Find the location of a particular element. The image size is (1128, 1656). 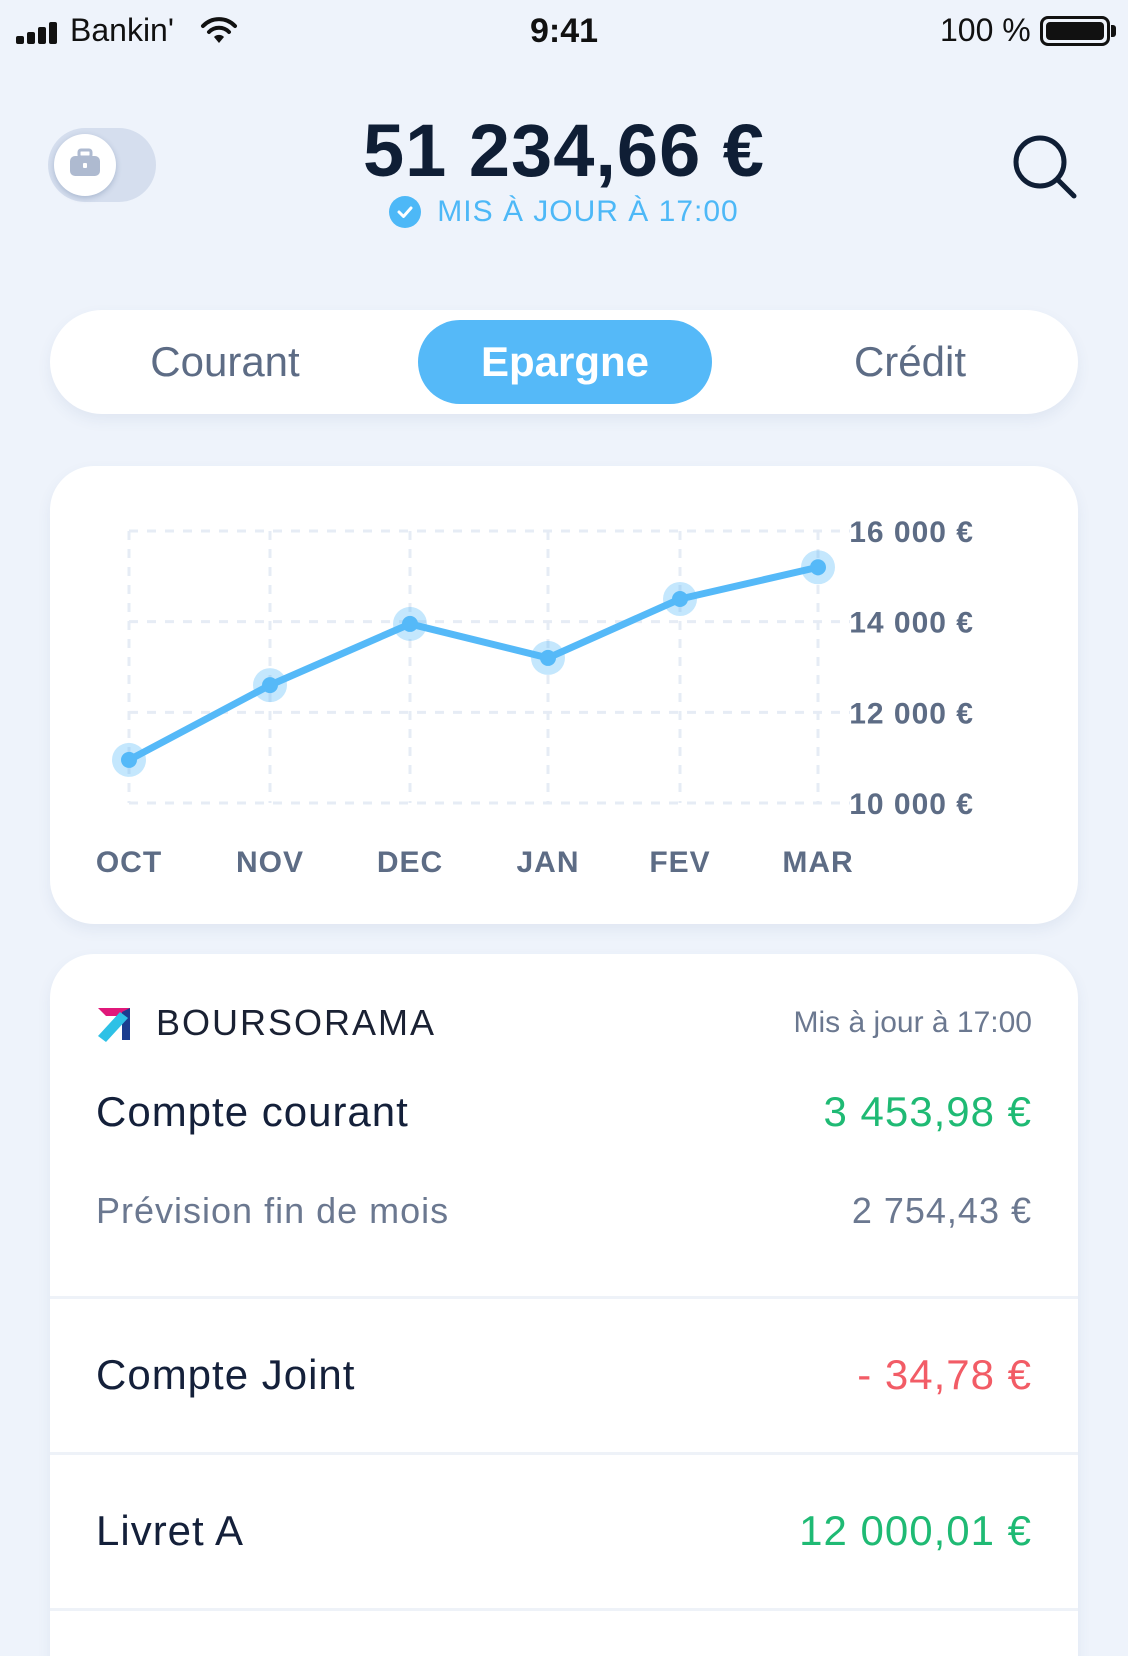

battery-percentage: 100 % is located at coordinates (985, 30).